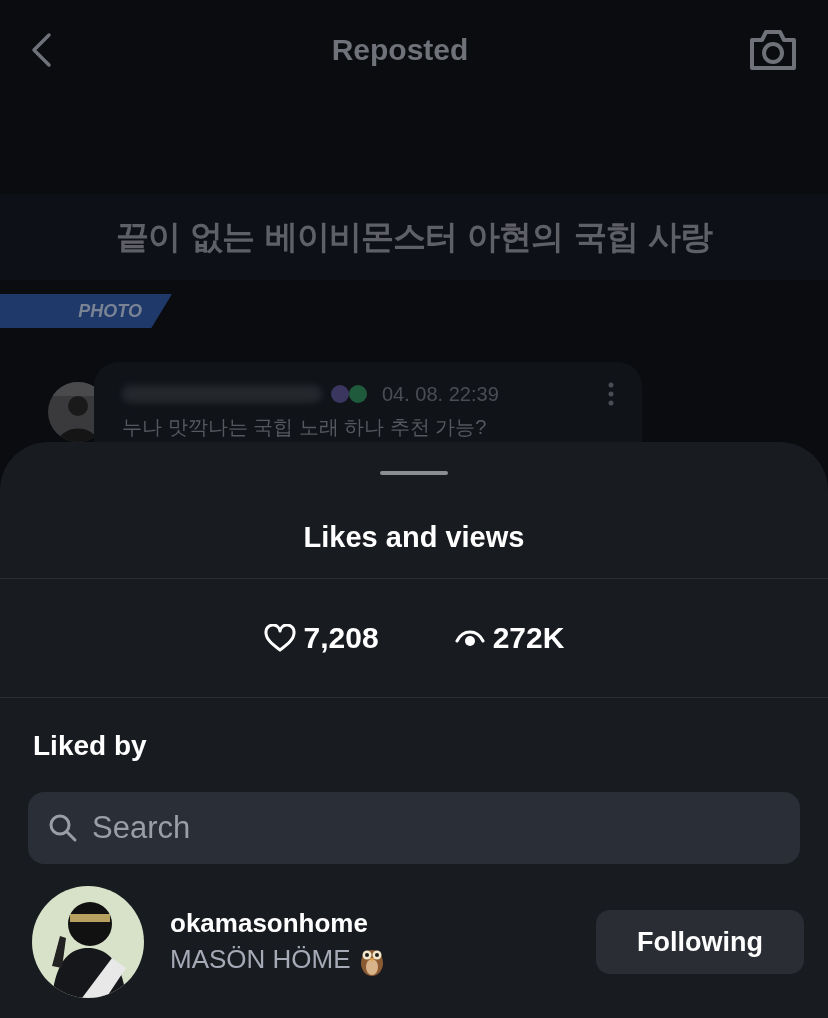  Describe the element at coordinates (86, 311) in the screenshot. I see `photo-tag: PHOTO` at that location.